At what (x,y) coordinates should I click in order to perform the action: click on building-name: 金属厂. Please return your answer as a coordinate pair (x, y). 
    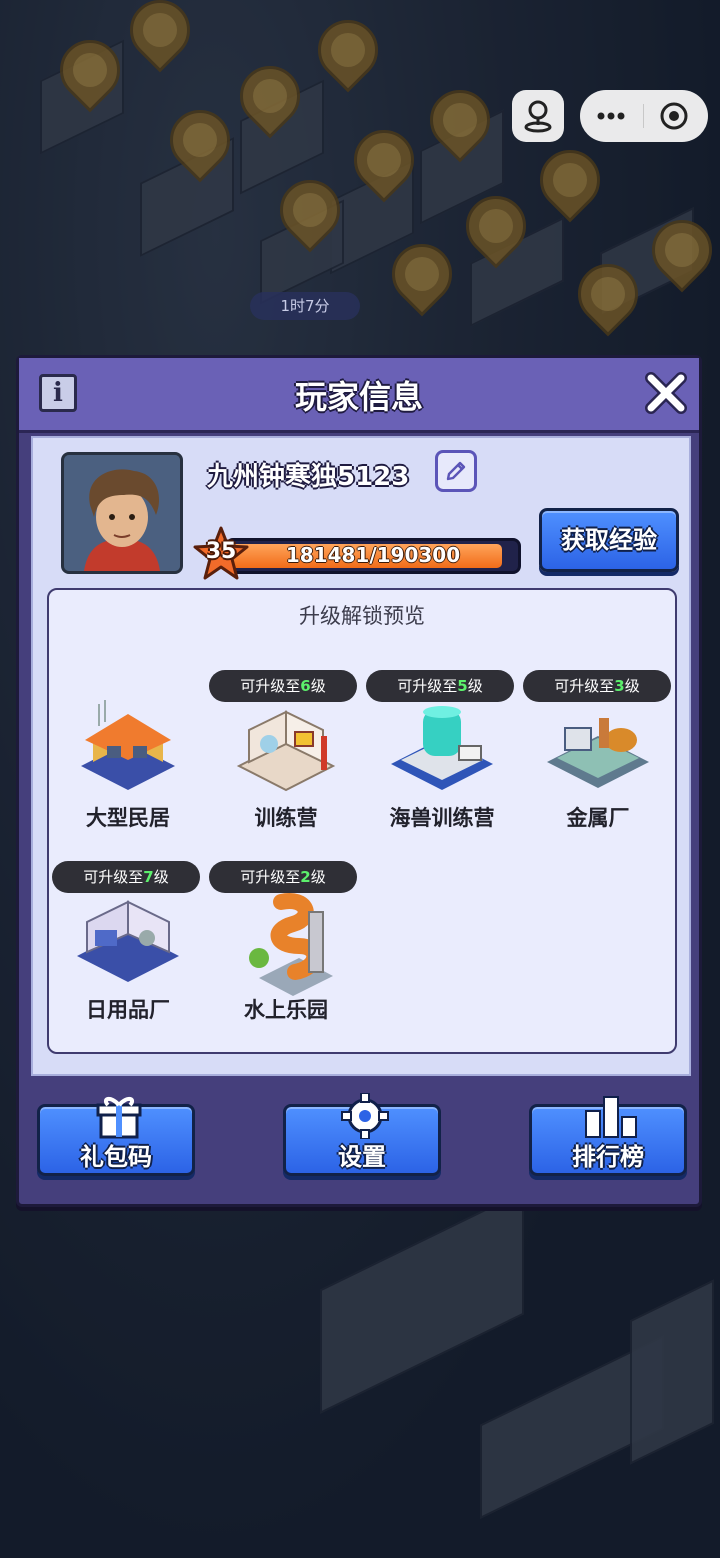
    Looking at the image, I should click on (598, 818).